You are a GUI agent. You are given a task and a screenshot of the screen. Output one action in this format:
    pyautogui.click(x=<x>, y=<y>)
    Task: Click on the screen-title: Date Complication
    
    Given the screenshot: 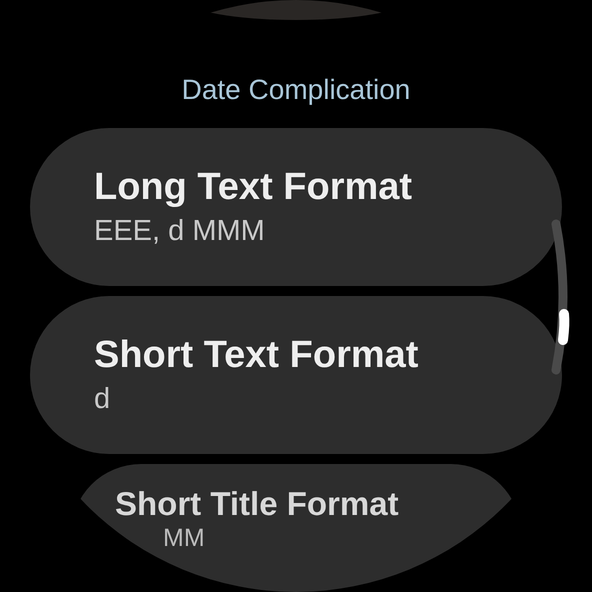 What is the action you would take?
    pyautogui.click(x=296, y=90)
    